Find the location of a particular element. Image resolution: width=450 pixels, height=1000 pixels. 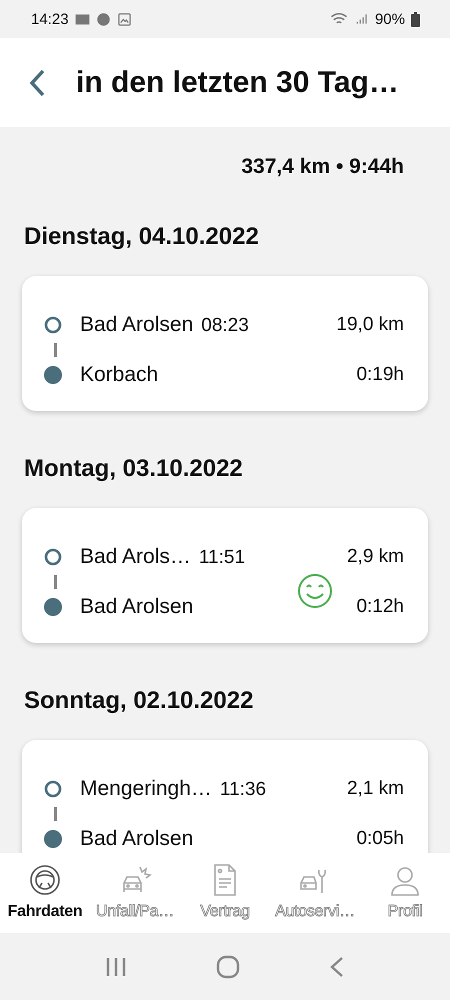

trip-duration: 0:05h is located at coordinates (379, 839).